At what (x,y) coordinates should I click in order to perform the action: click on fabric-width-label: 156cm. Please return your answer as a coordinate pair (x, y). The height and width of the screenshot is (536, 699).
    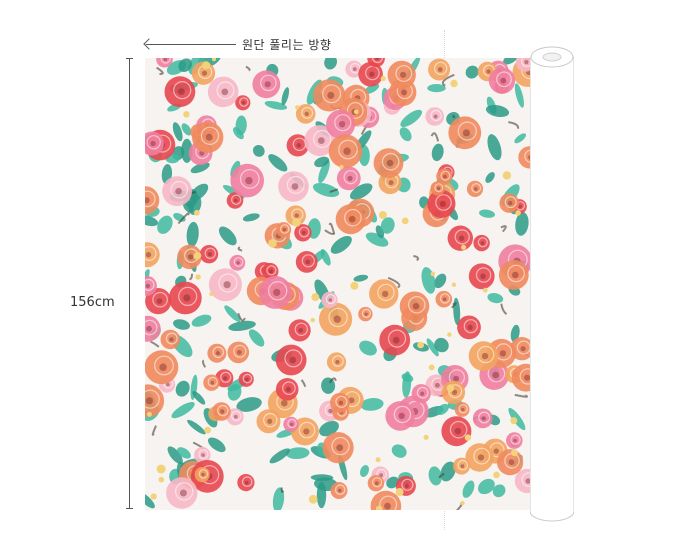
    Looking at the image, I should click on (92, 302).